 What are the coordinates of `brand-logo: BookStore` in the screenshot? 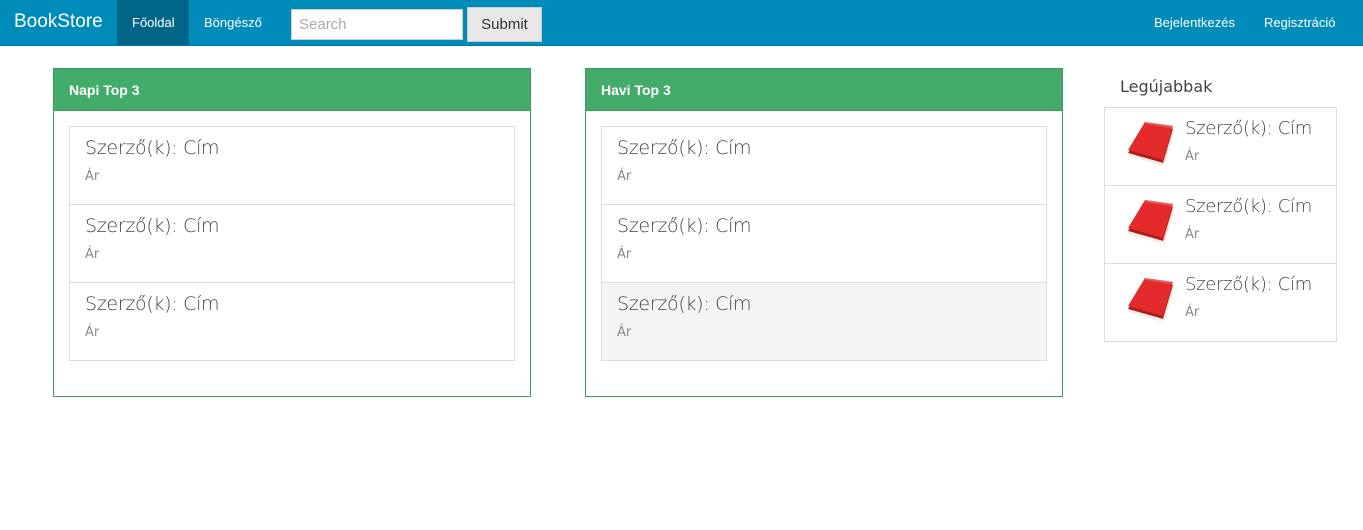 It's located at (58, 22).